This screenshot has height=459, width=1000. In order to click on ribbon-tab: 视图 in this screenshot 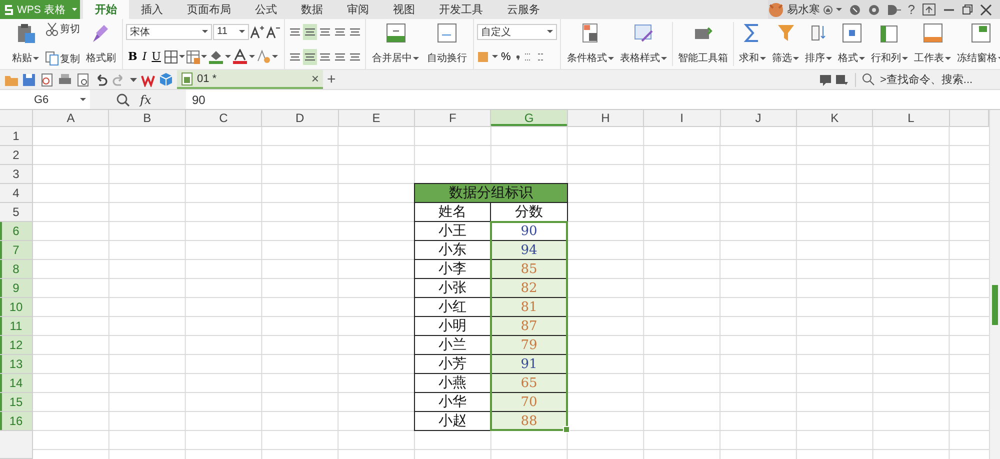, I will do `click(404, 9)`.